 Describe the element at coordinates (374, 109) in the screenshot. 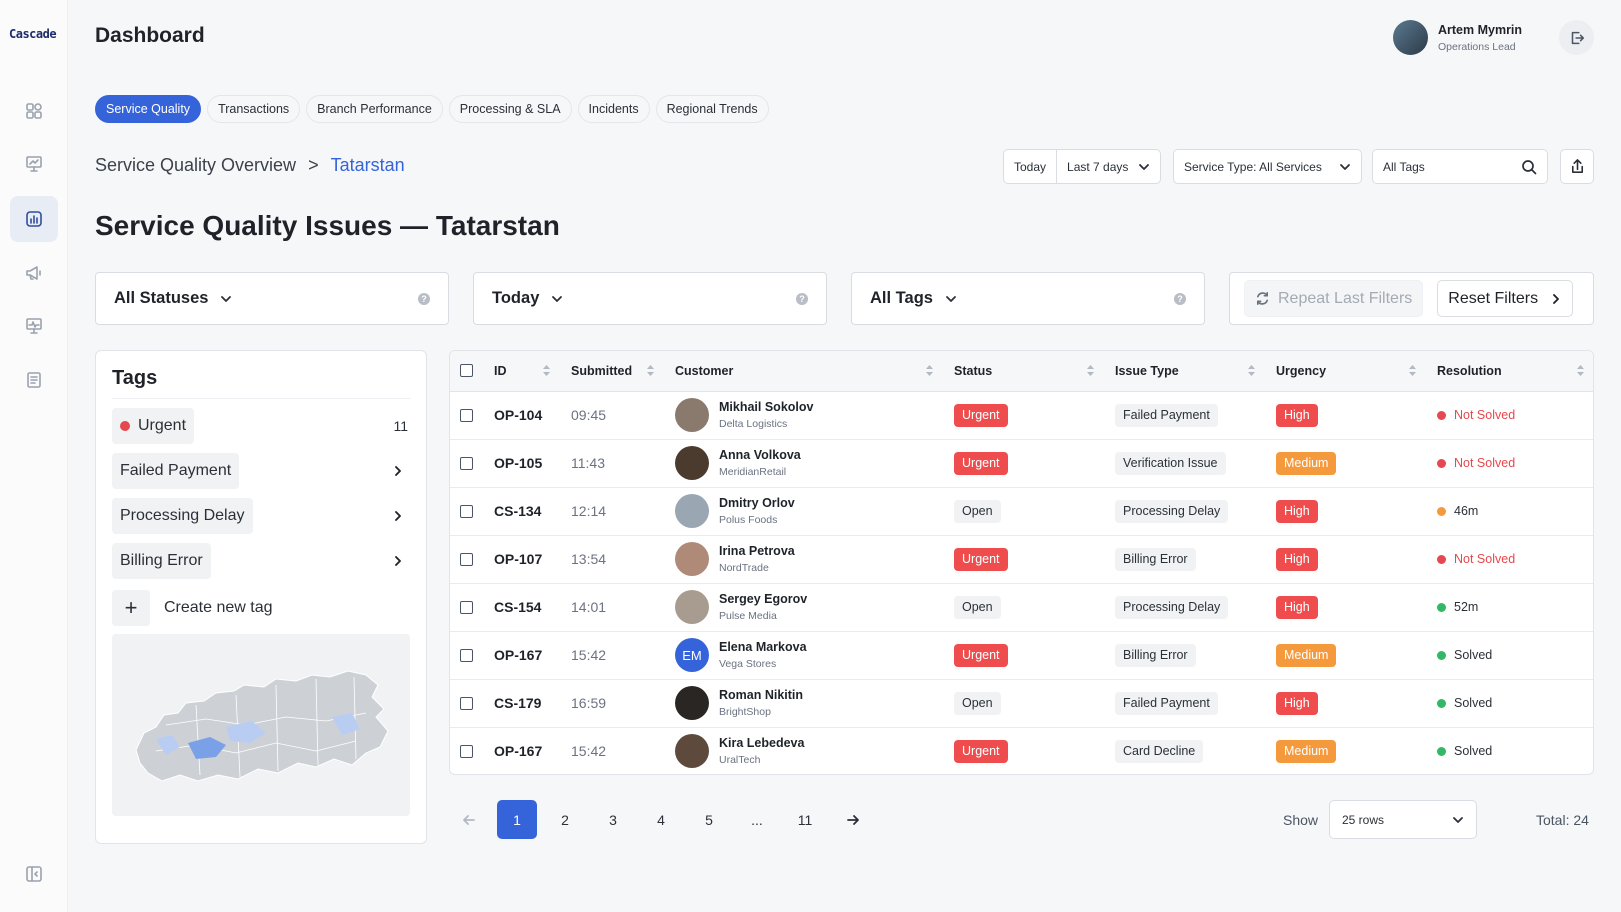

I see `tab-branch-performance: Branch Performance` at that location.